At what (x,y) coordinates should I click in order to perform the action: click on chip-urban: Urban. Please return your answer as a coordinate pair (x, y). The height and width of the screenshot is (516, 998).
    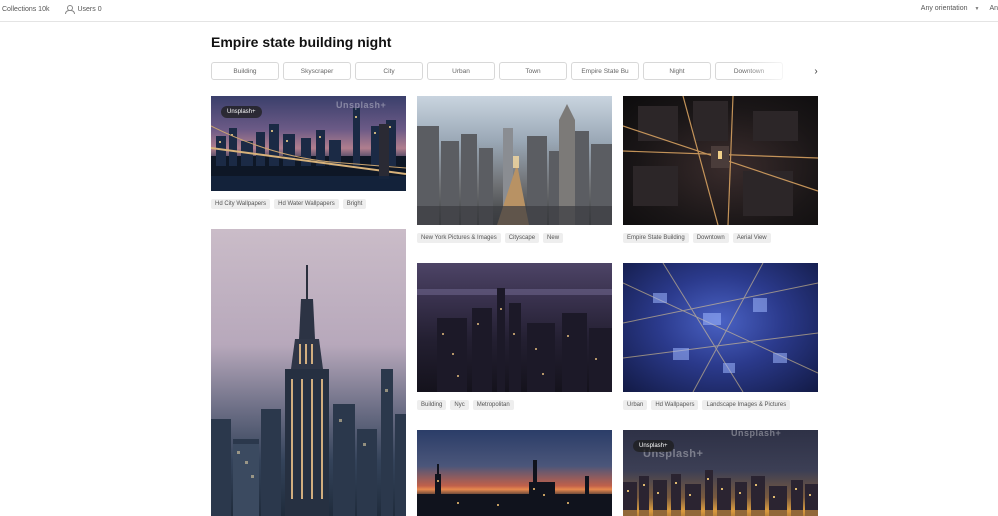
    Looking at the image, I should click on (461, 71).